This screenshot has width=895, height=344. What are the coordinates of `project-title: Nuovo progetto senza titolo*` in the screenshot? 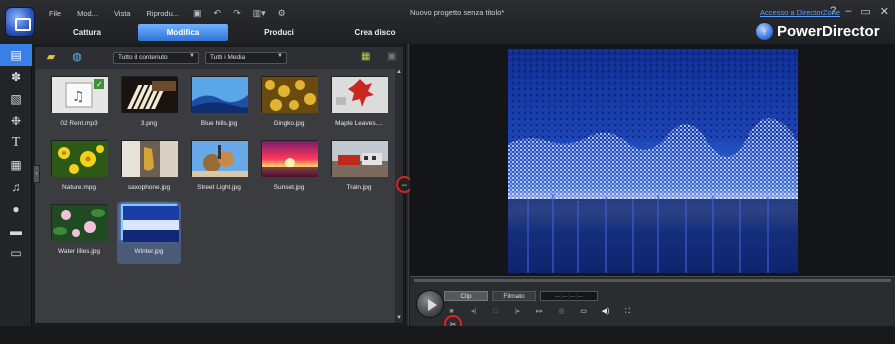 It's located at (457, 12).